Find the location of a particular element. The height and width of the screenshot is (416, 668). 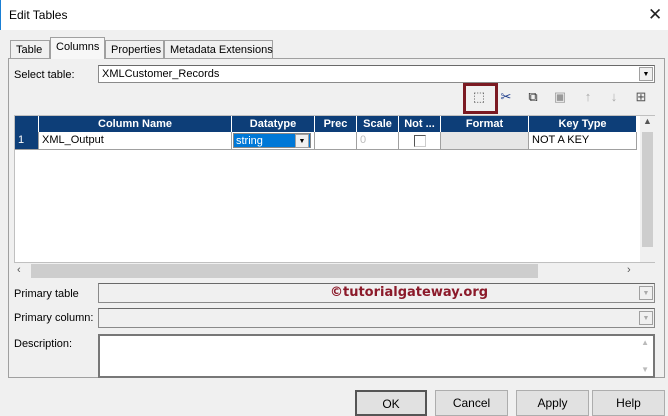

cell-datatype: string ▼ is located at coordinates (273, 141).